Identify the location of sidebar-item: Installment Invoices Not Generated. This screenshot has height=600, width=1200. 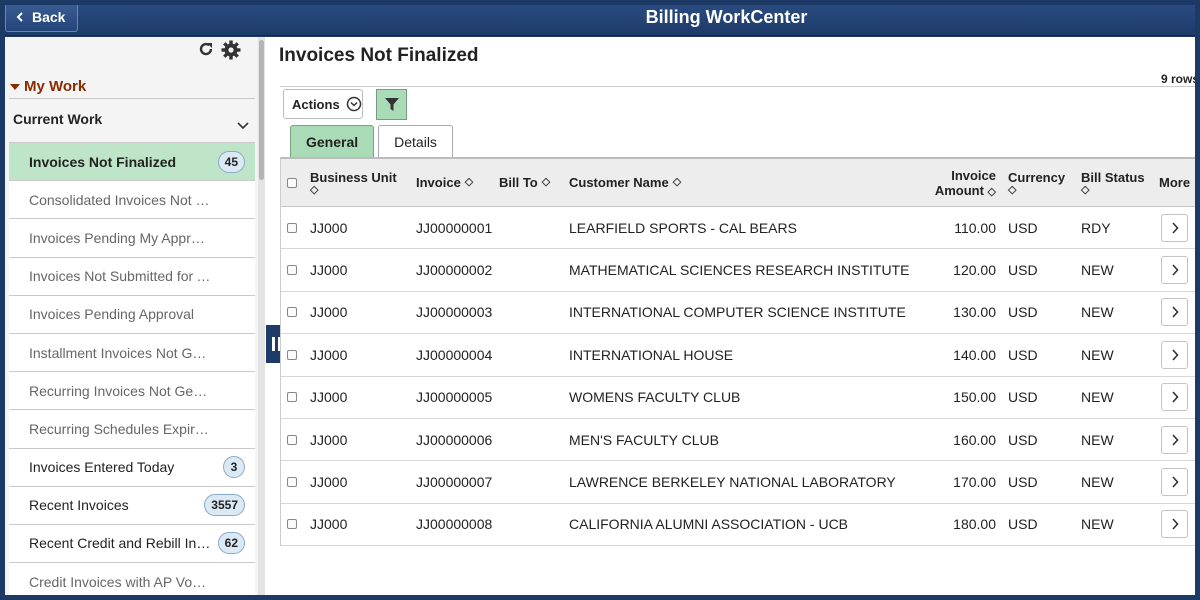
(132, 353).